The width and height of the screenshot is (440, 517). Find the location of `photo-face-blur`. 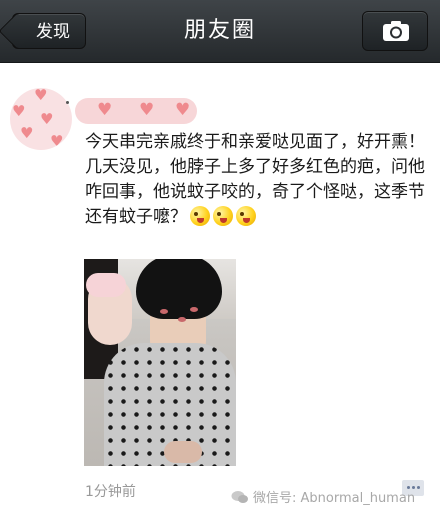

photo-face-blur is located at coordinates (106, 285).